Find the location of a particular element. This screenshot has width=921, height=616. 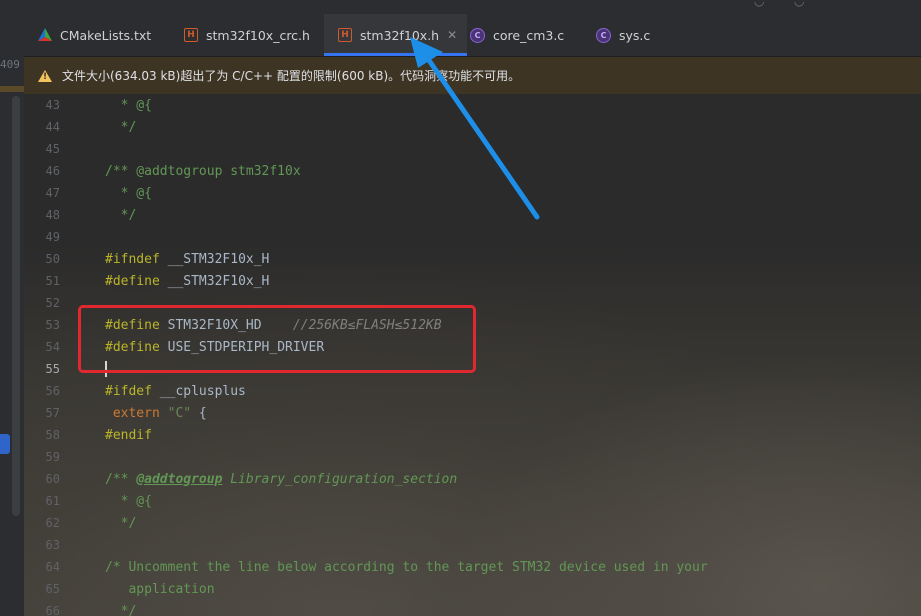

code-line: 46 /** @addtogroup stm32f10x is located at coordinates (472, 171).